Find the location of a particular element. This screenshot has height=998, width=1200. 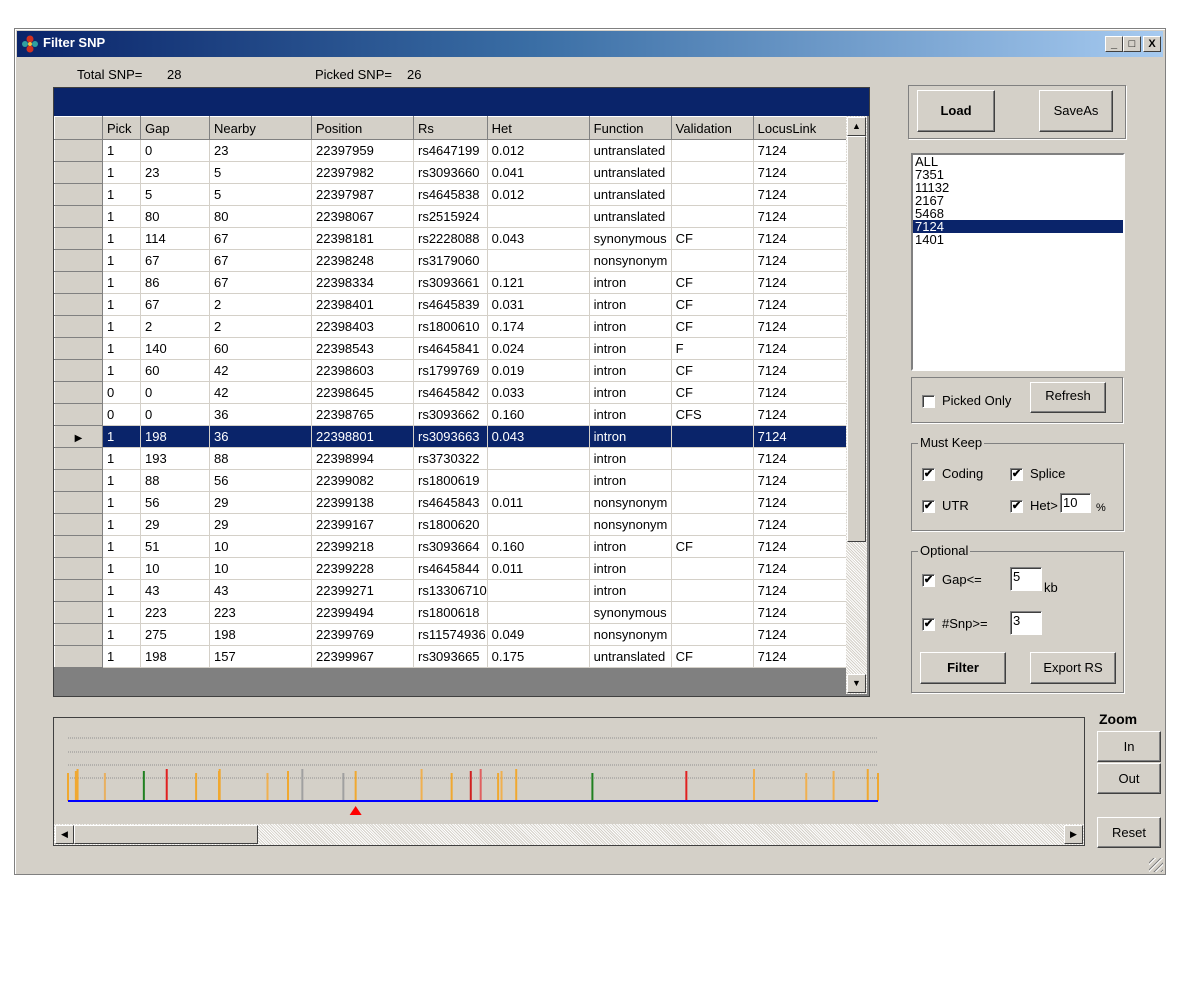

cell-nearby: 43 is located at coordinates (260, 590).